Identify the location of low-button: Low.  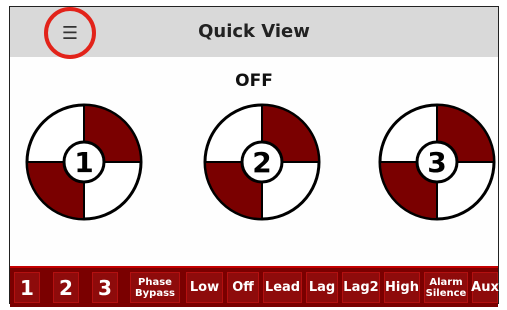
(204, 287).